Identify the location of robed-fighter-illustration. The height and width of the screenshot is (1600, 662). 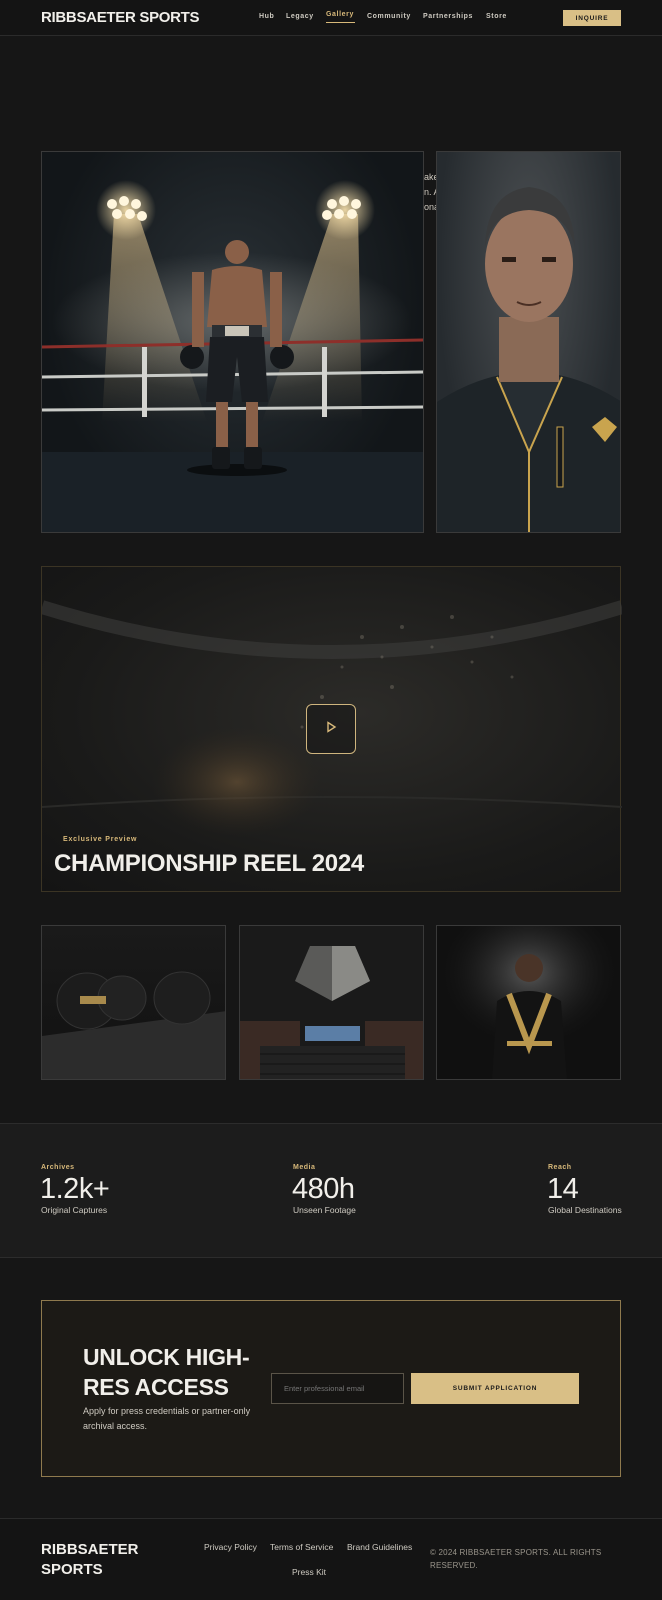
(528, 1002).